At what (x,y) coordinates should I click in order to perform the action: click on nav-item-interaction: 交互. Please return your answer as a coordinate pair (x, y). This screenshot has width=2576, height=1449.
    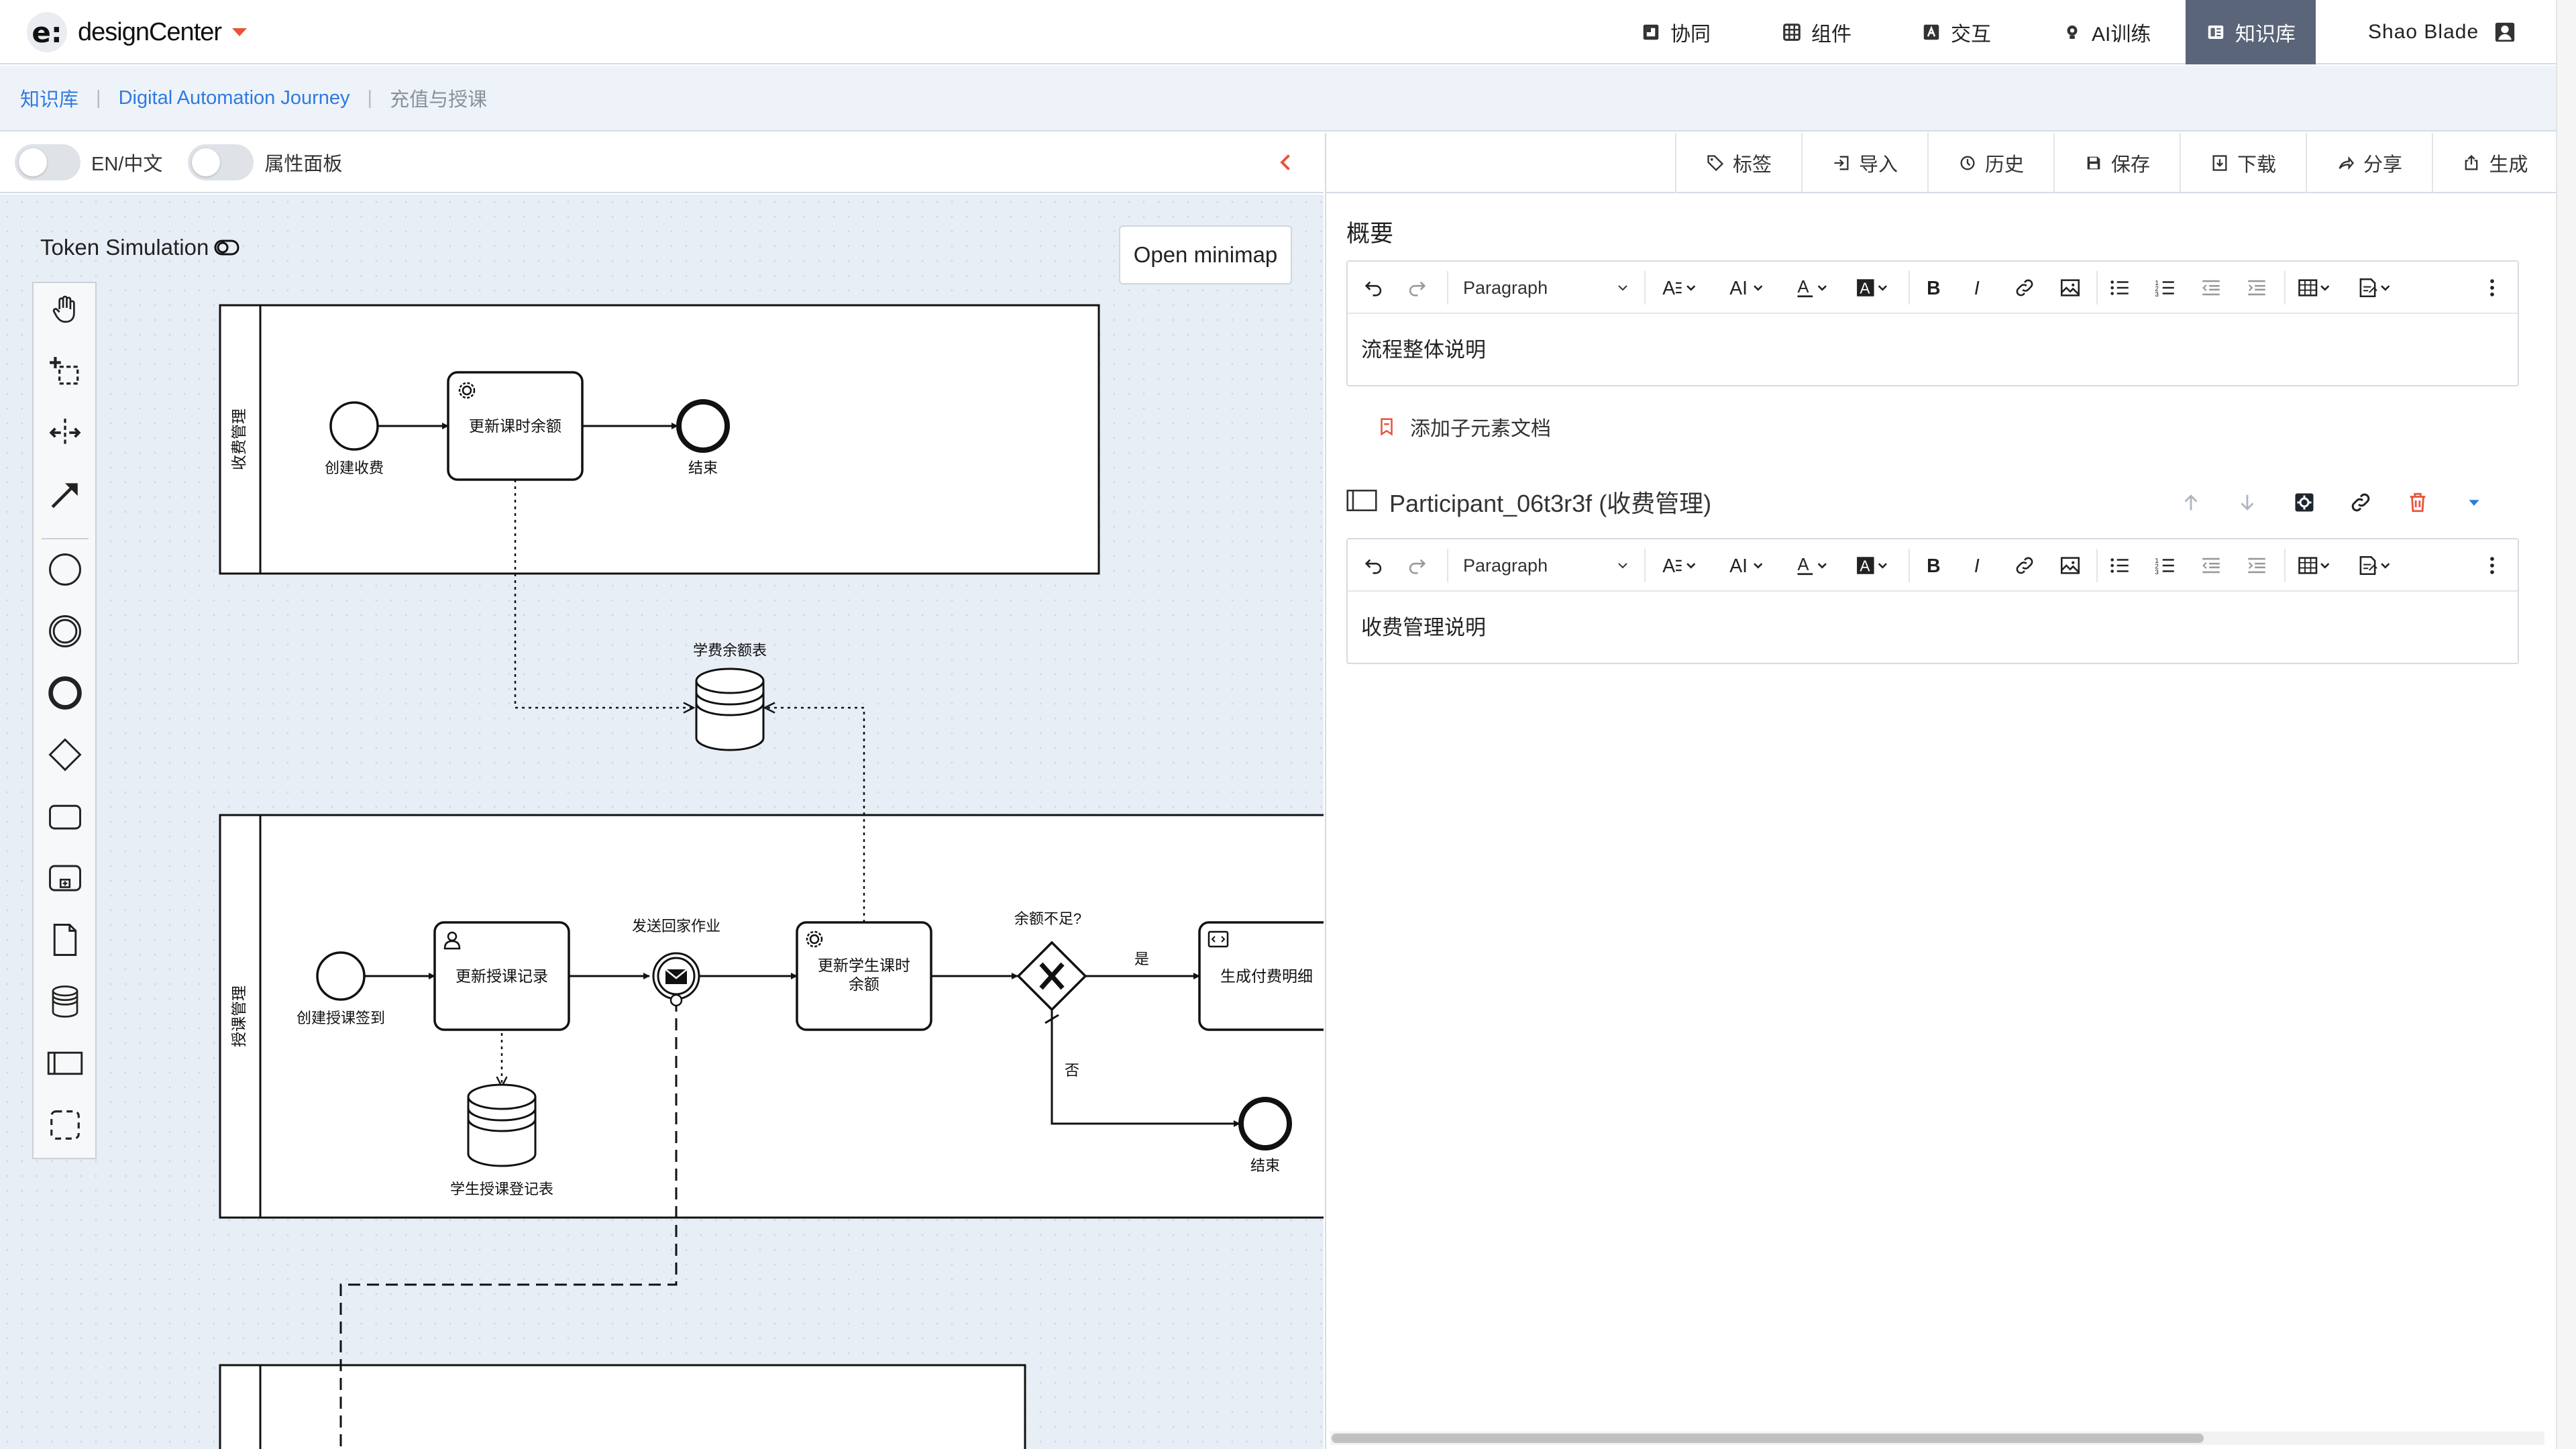
    Looking at the image, I should click on (1956, 32).